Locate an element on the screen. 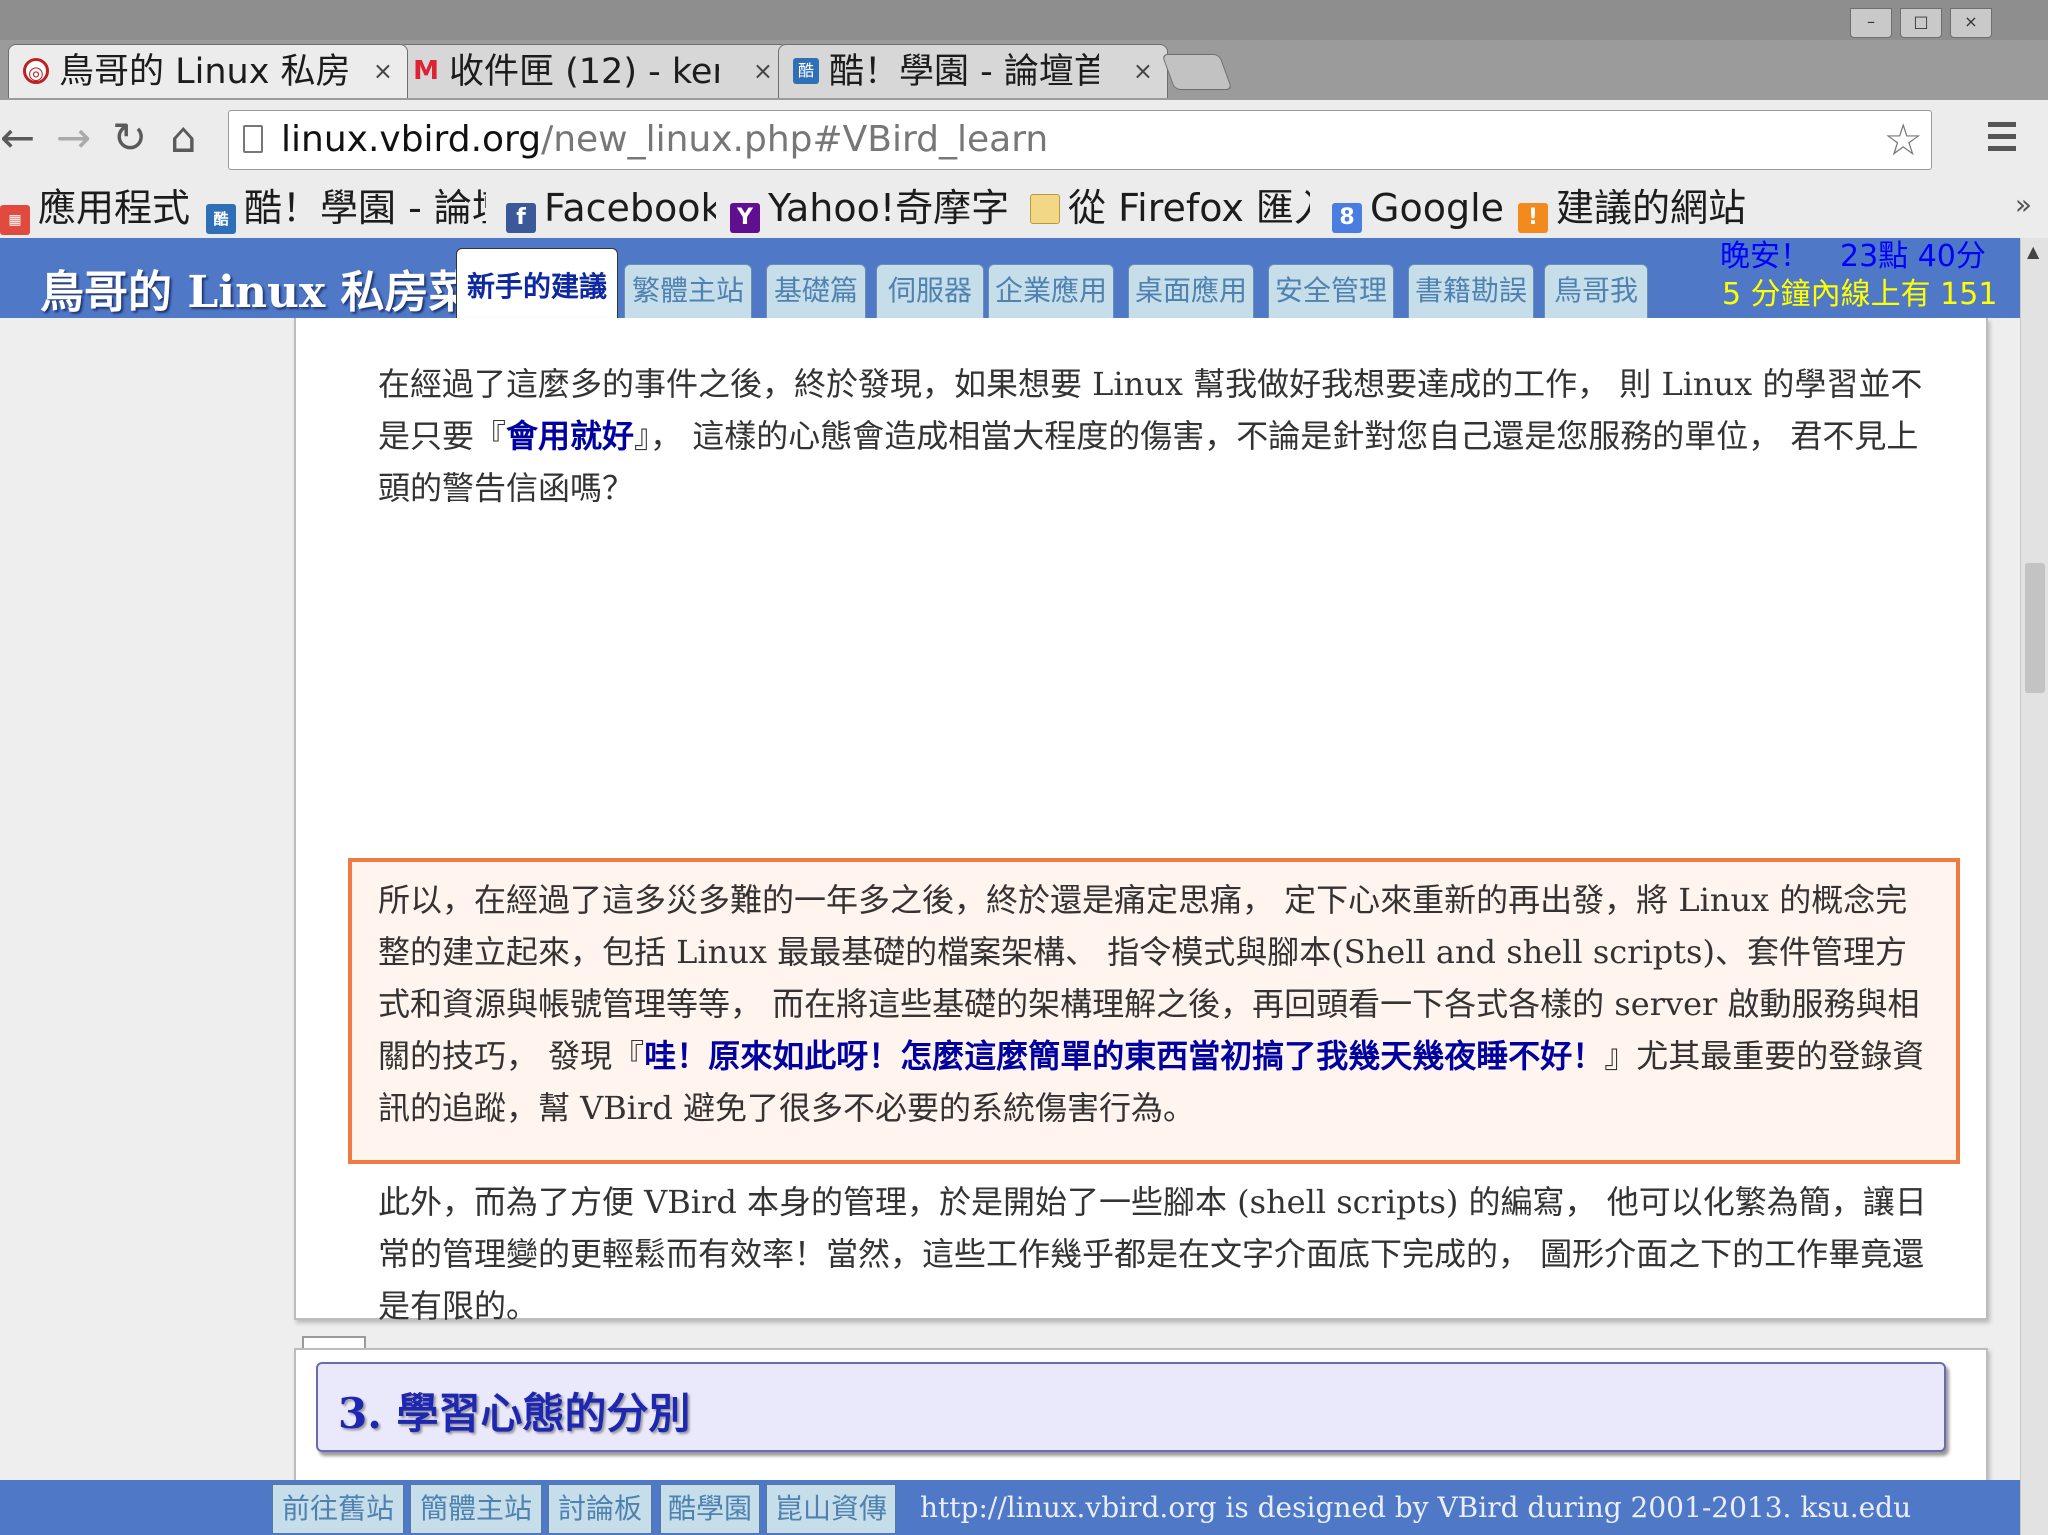  home-icon: ⌂ is located at coordinates (183, 138).